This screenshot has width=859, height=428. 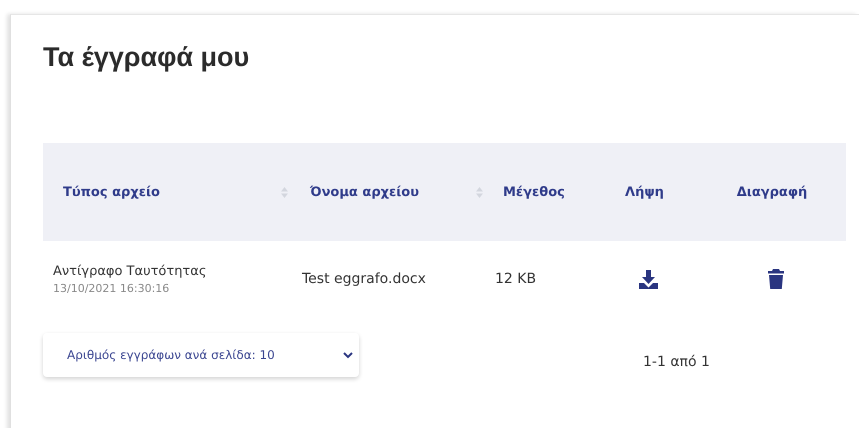 What do you see at coordinates (644, 192) in the screenshot?
I see `column-header: Λήψη` at bounding box center [644, 192].